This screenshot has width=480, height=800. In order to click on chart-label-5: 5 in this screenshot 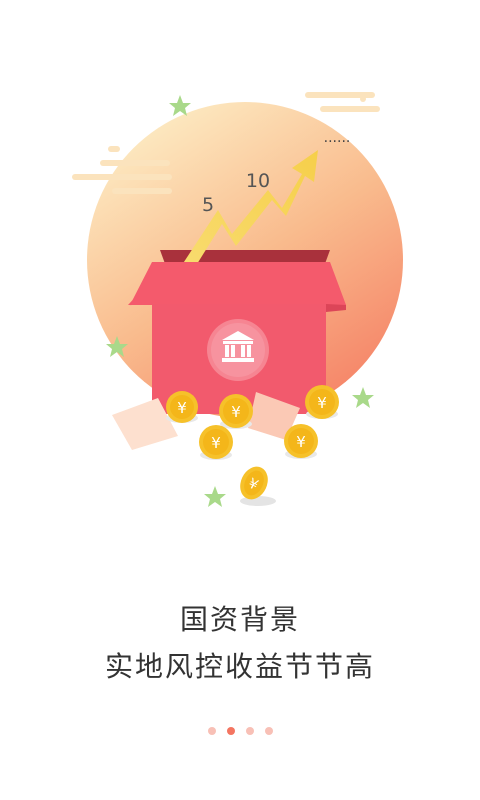, I will do `click(208, 205)`.